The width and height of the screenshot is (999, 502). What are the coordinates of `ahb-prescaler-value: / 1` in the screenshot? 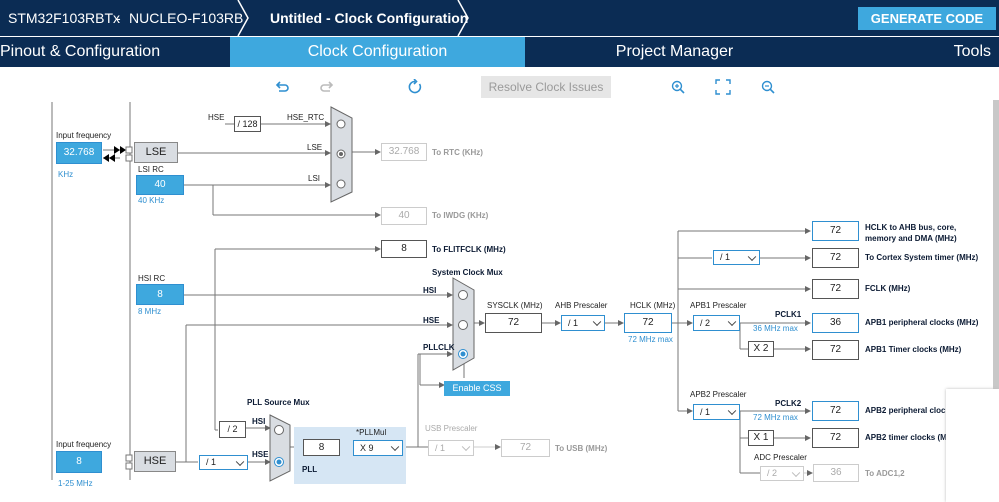 It's located at (573, 323).